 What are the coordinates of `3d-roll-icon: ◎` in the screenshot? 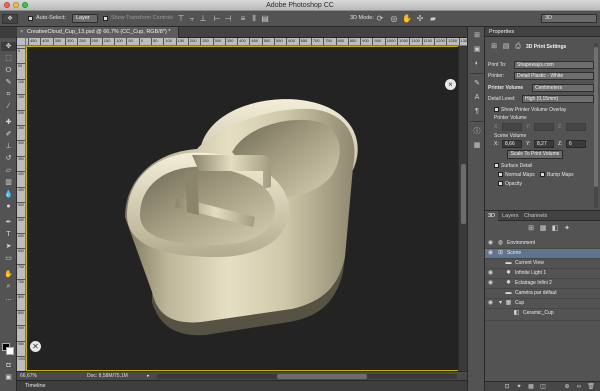 It's located at (394, 18).